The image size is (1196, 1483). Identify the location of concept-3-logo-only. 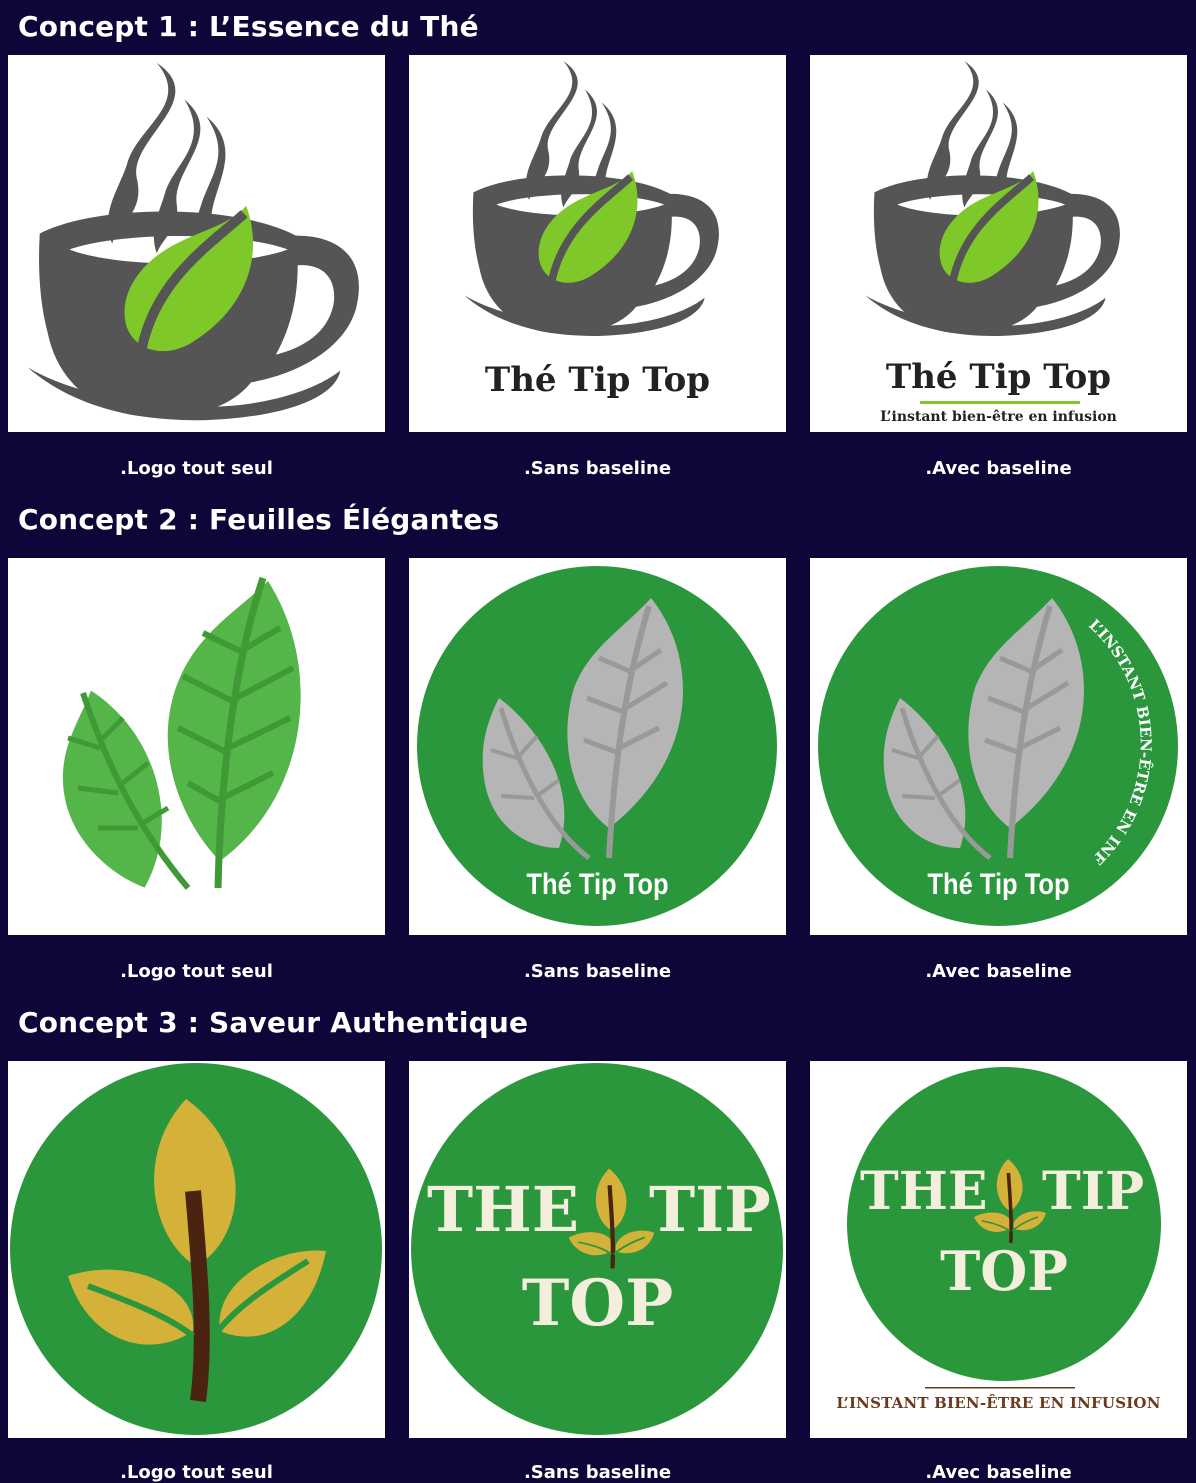
(196, 1249).